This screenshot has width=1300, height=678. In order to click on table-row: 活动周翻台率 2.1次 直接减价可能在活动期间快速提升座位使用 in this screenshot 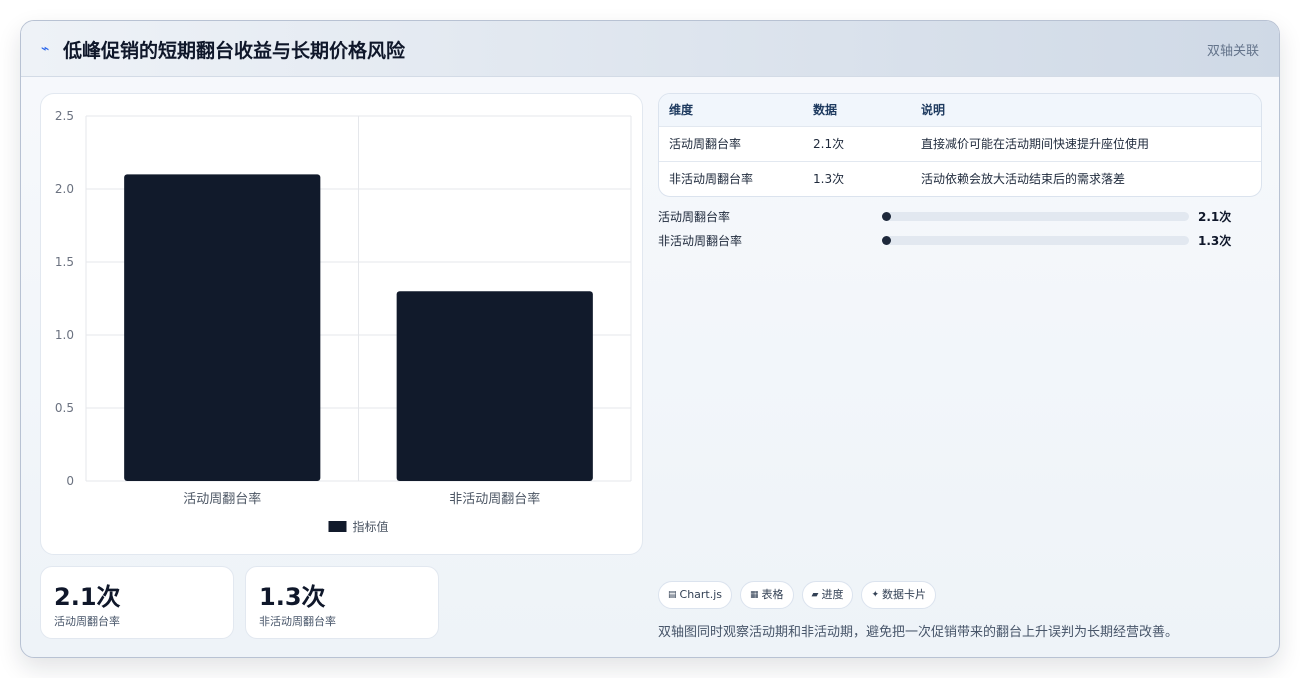, I will do `click(960, 144)`.